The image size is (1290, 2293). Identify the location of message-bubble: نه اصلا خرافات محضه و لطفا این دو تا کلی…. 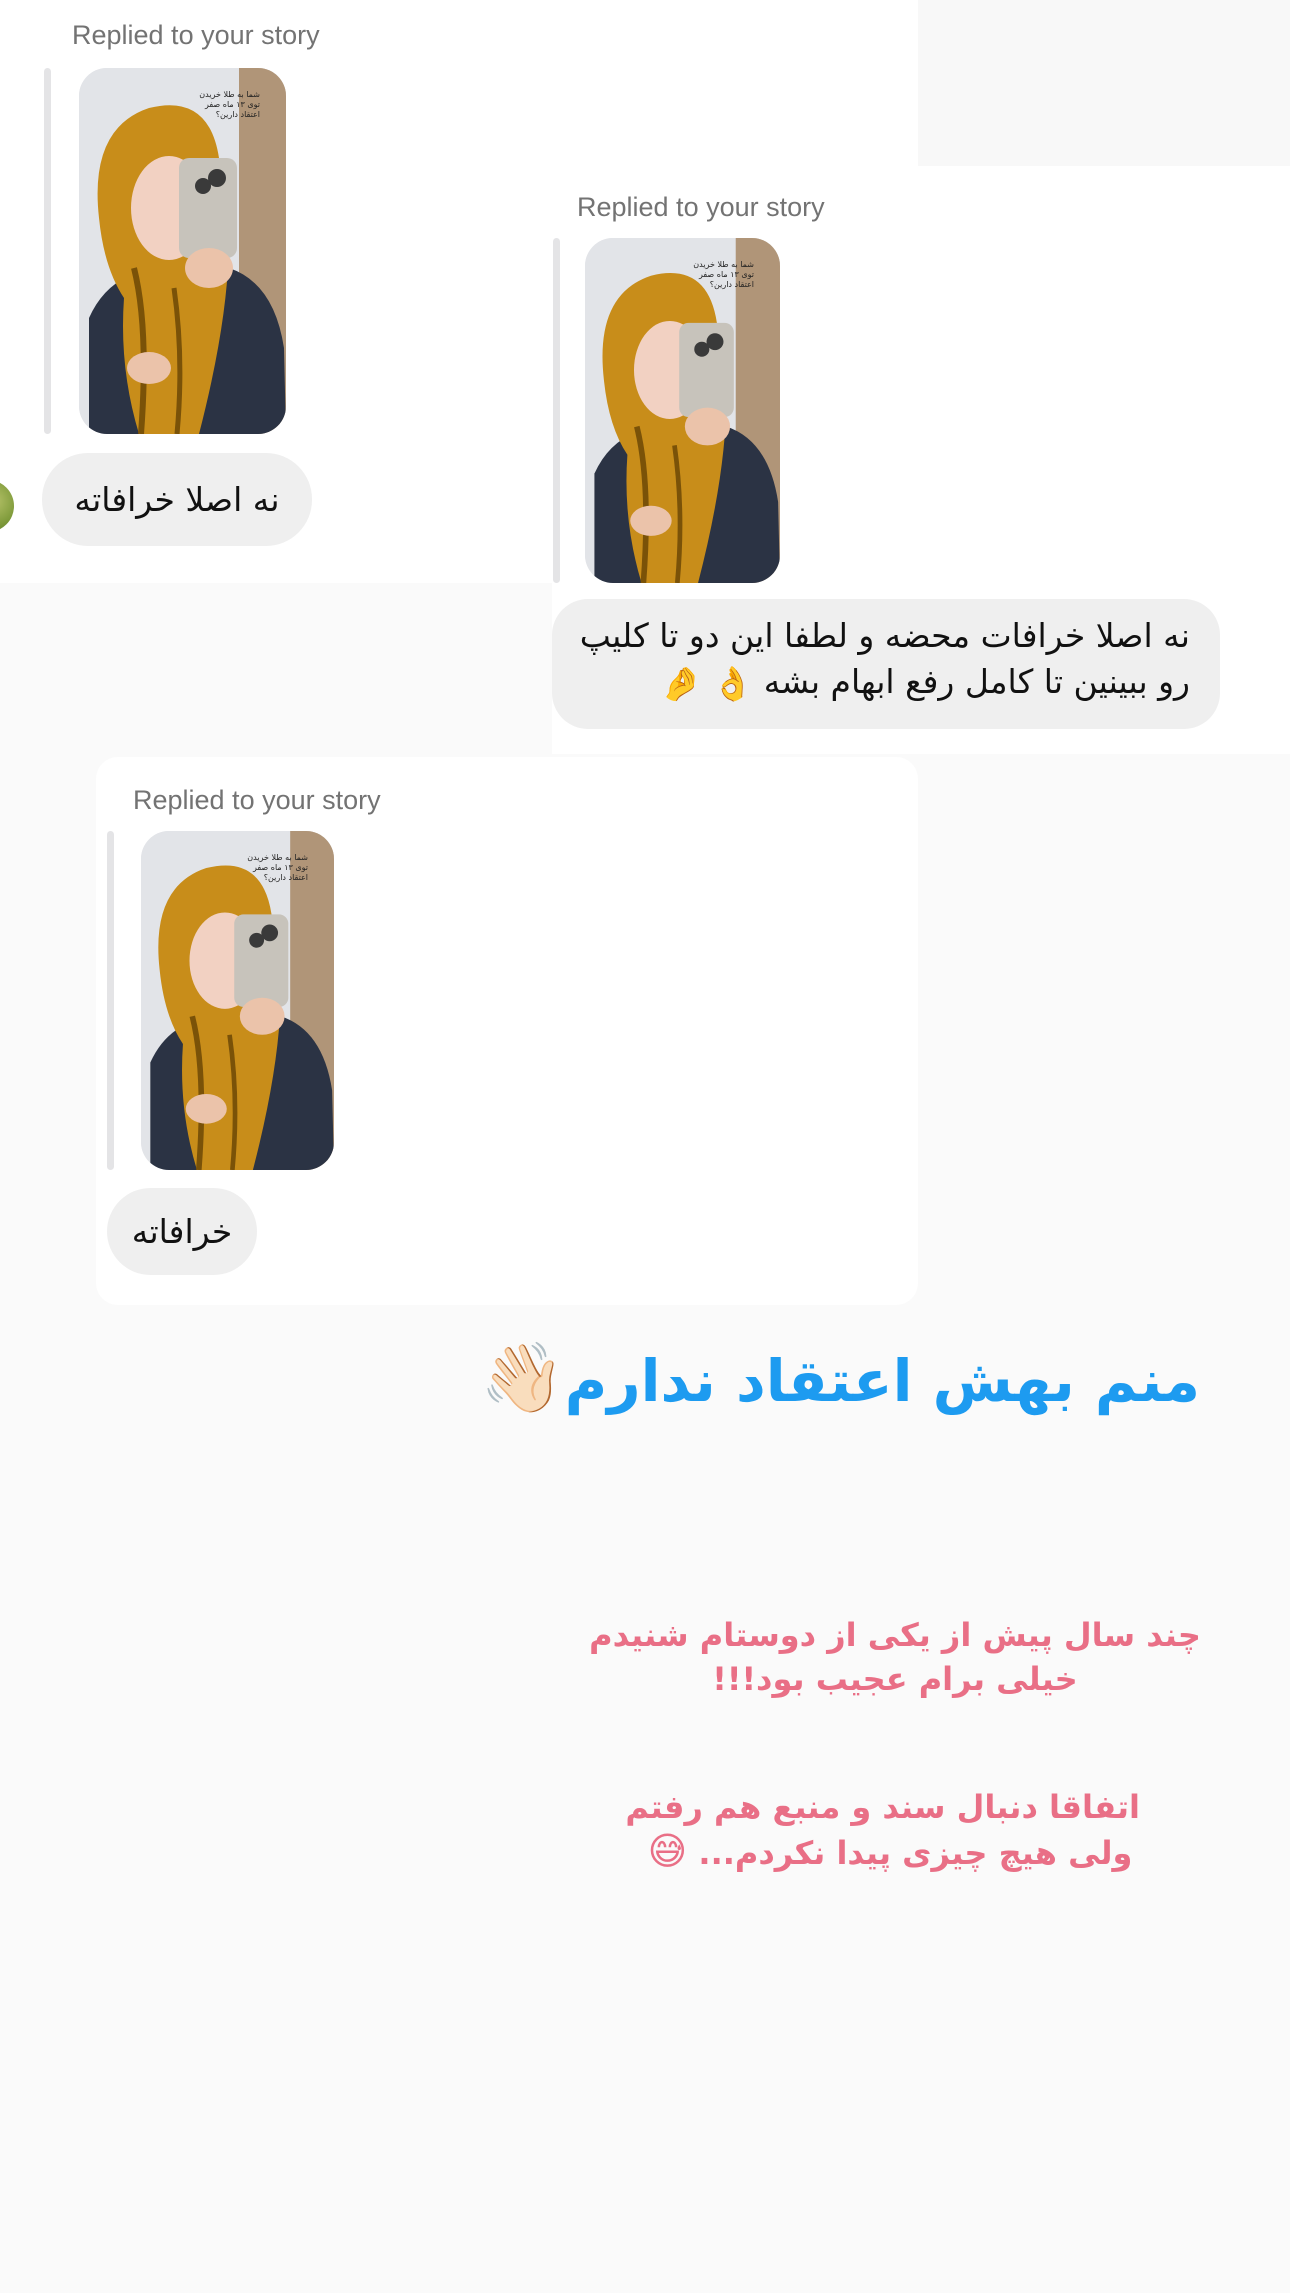
(886, 664).